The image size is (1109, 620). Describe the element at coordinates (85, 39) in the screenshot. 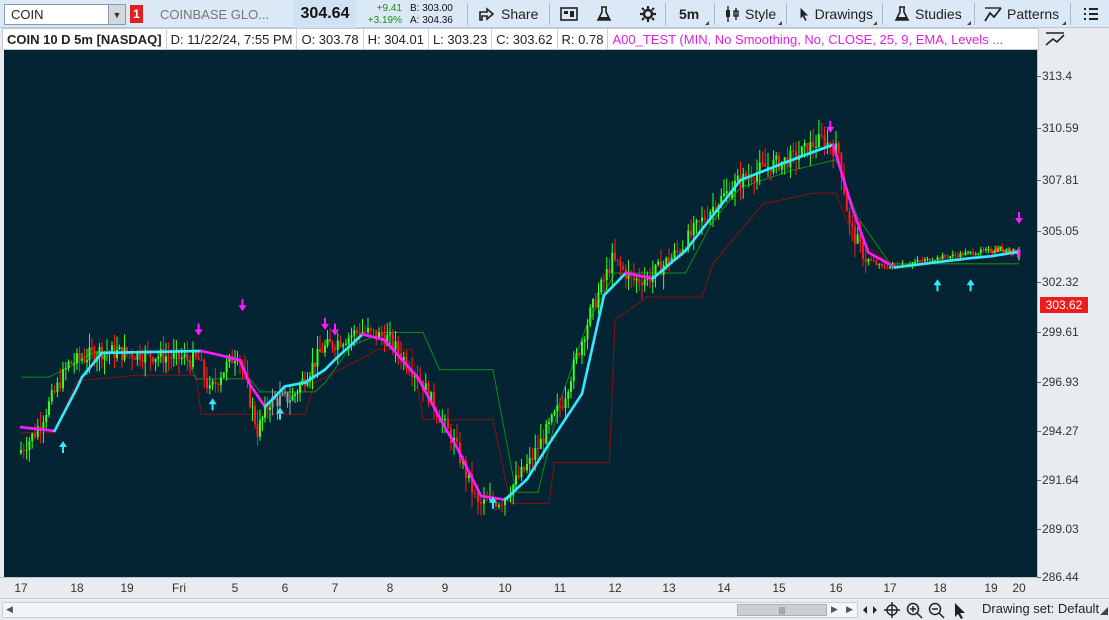

I see `chart-symbol-label: COIN 10 D 5m [NASDAQ]` at that location.